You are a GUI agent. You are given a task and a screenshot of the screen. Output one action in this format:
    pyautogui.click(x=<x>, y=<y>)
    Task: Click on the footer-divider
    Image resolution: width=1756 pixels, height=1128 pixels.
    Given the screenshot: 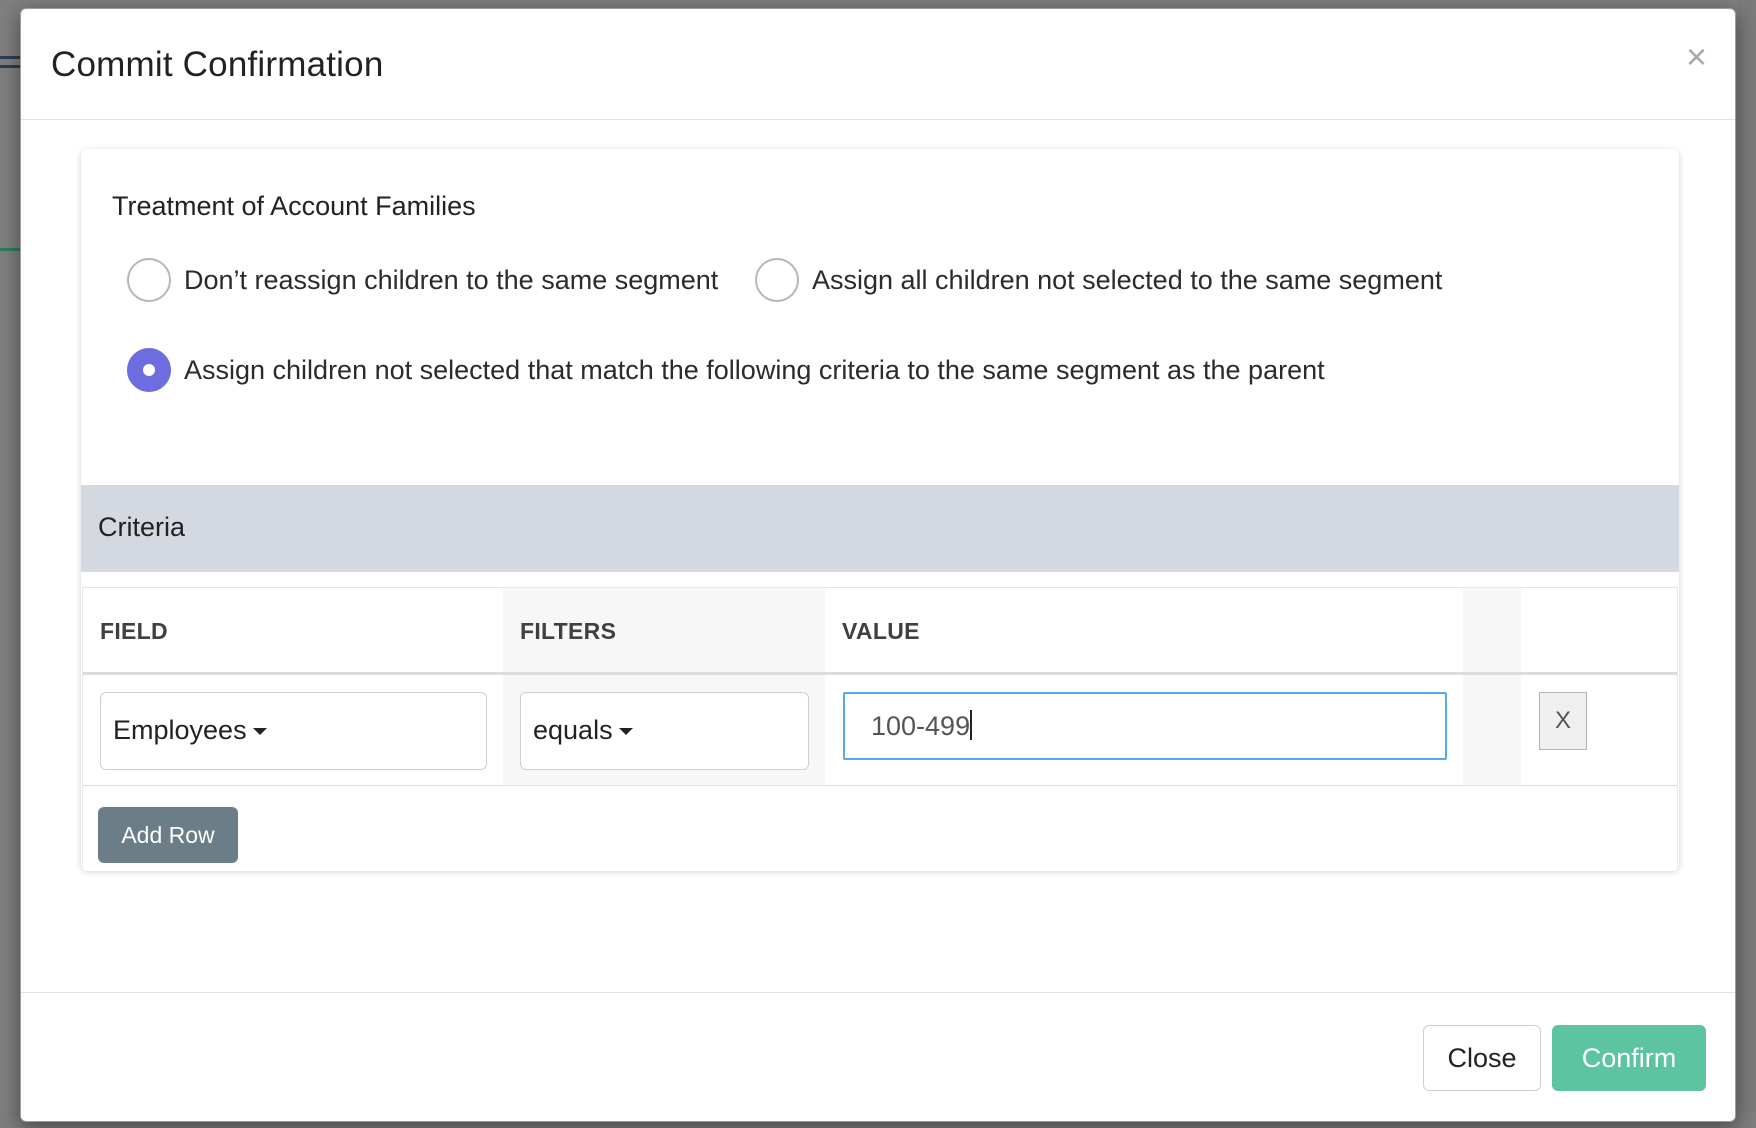 What is the action you would take?
    pyautogui.click(x=878, y=992)
    